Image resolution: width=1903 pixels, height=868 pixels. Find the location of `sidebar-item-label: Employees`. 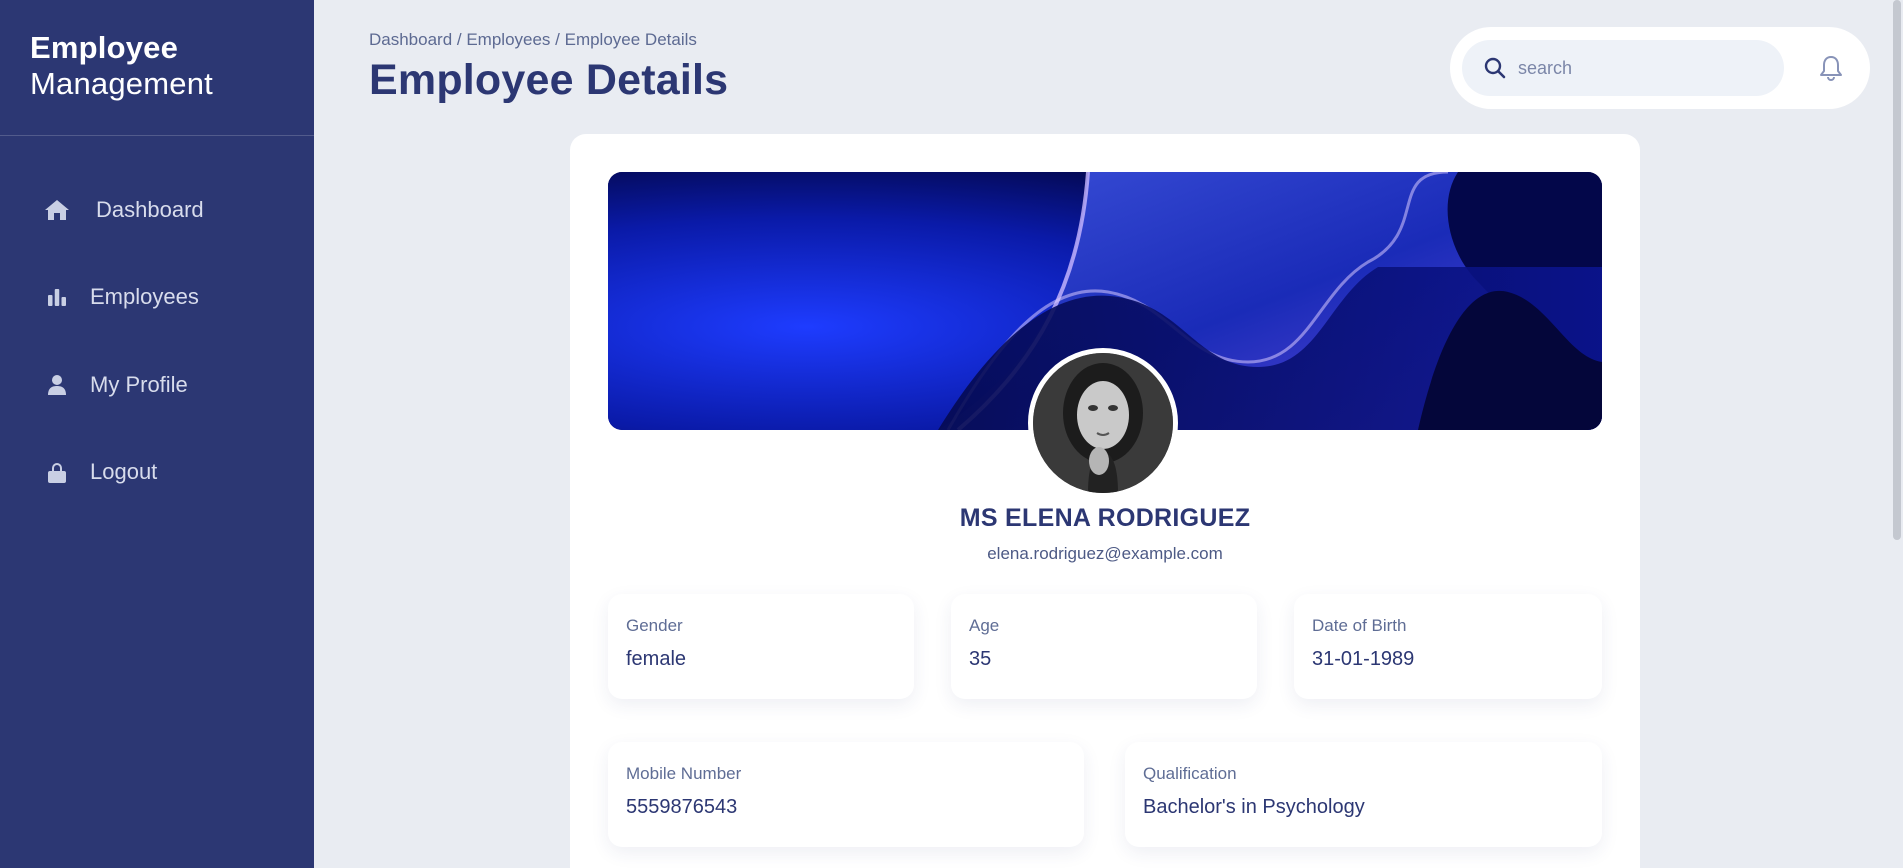

sidebar-item-label: Employees is located at coordinates (144, 297).